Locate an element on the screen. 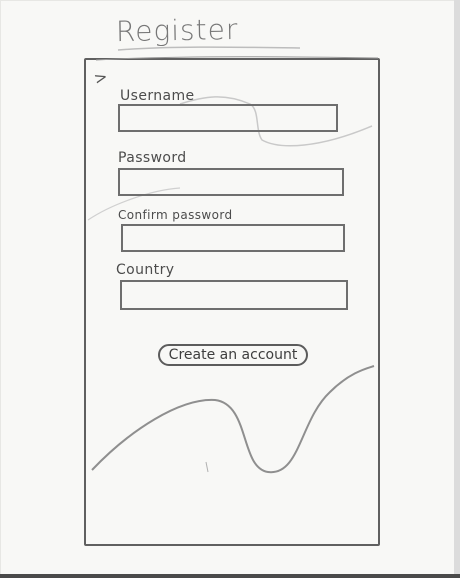 This screenshot has width=460, height=578. paper-edge is located at coordinates (457, 287).